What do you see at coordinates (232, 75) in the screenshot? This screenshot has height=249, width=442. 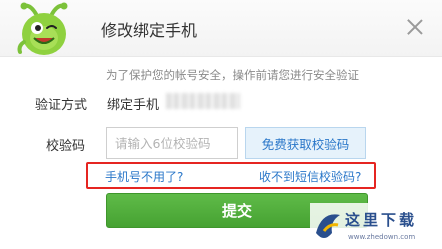 I see `security-notice: 为了保护您的帐号安全，操作前请您进行安全验证` at bounding box center [232, 75].